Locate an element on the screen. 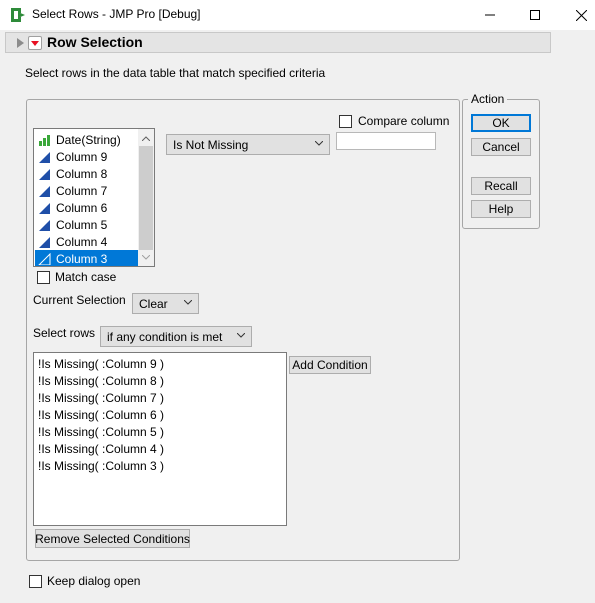 This screenshot has height=603, width=595. column-item-column-3: Column 3 is located at coordinates (94, 258).